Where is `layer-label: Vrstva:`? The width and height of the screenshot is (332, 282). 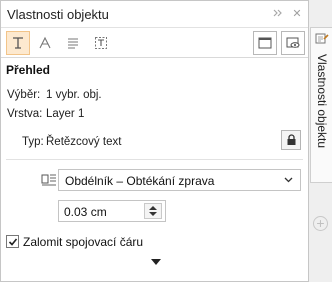
layer-label: Vrstva: is located at coordinates (25, 114).